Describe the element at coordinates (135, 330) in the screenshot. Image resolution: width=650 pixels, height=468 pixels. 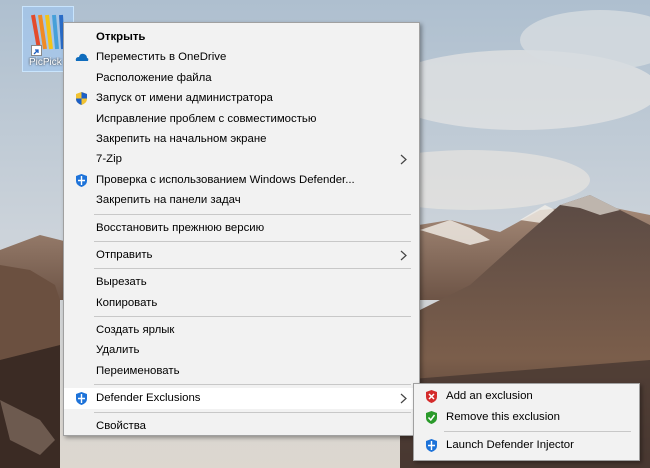
I see `menu-item-label: Создать ярлык` at that location.